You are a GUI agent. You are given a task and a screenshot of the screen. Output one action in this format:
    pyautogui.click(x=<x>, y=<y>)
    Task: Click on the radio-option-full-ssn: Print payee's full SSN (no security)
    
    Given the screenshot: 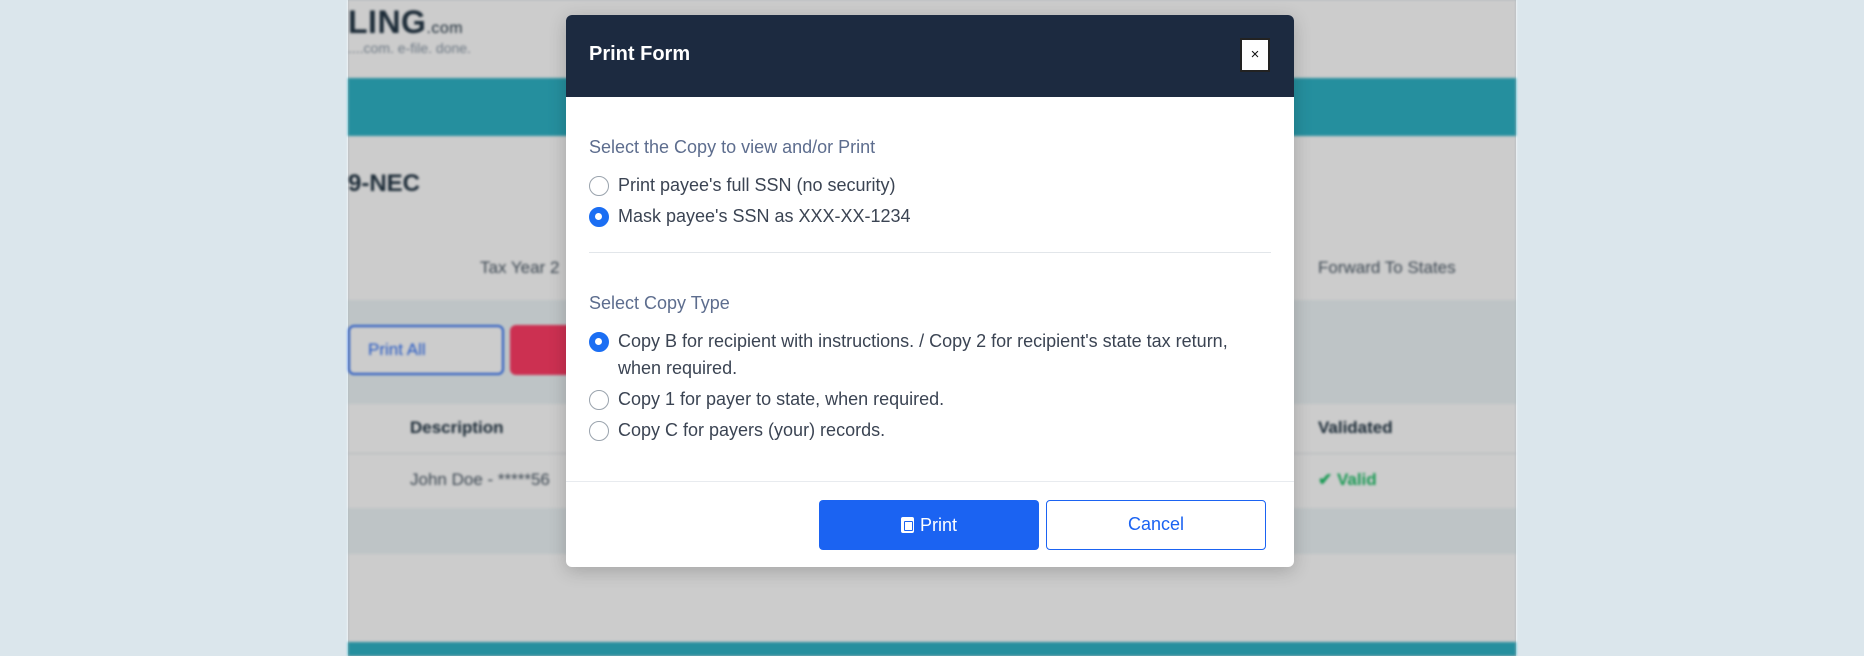 What is the action you would take?
    pyautogui.click(x=930, y=185)
    